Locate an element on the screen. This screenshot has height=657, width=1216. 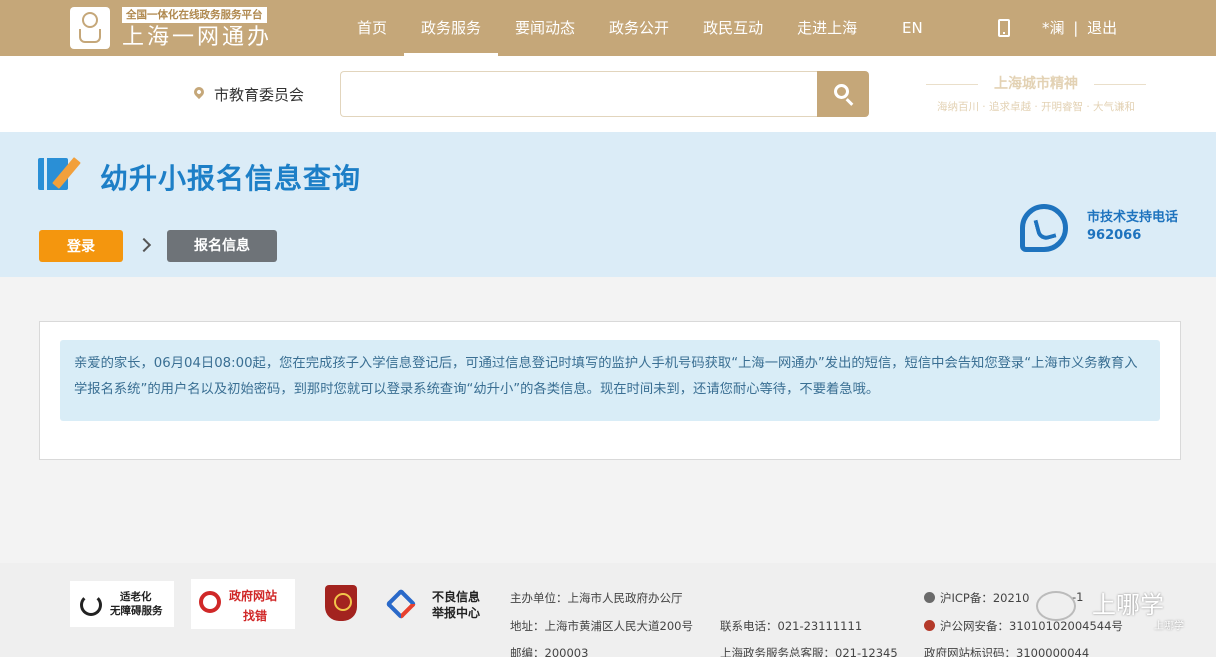
a11y-badge-line1: 适老化 is located at coordinates (136, 597).